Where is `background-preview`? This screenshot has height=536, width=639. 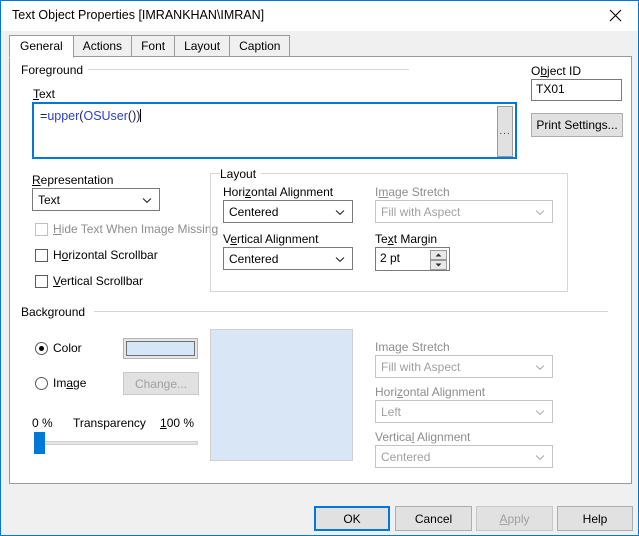
background-preview is located at coordinates (281, 395).